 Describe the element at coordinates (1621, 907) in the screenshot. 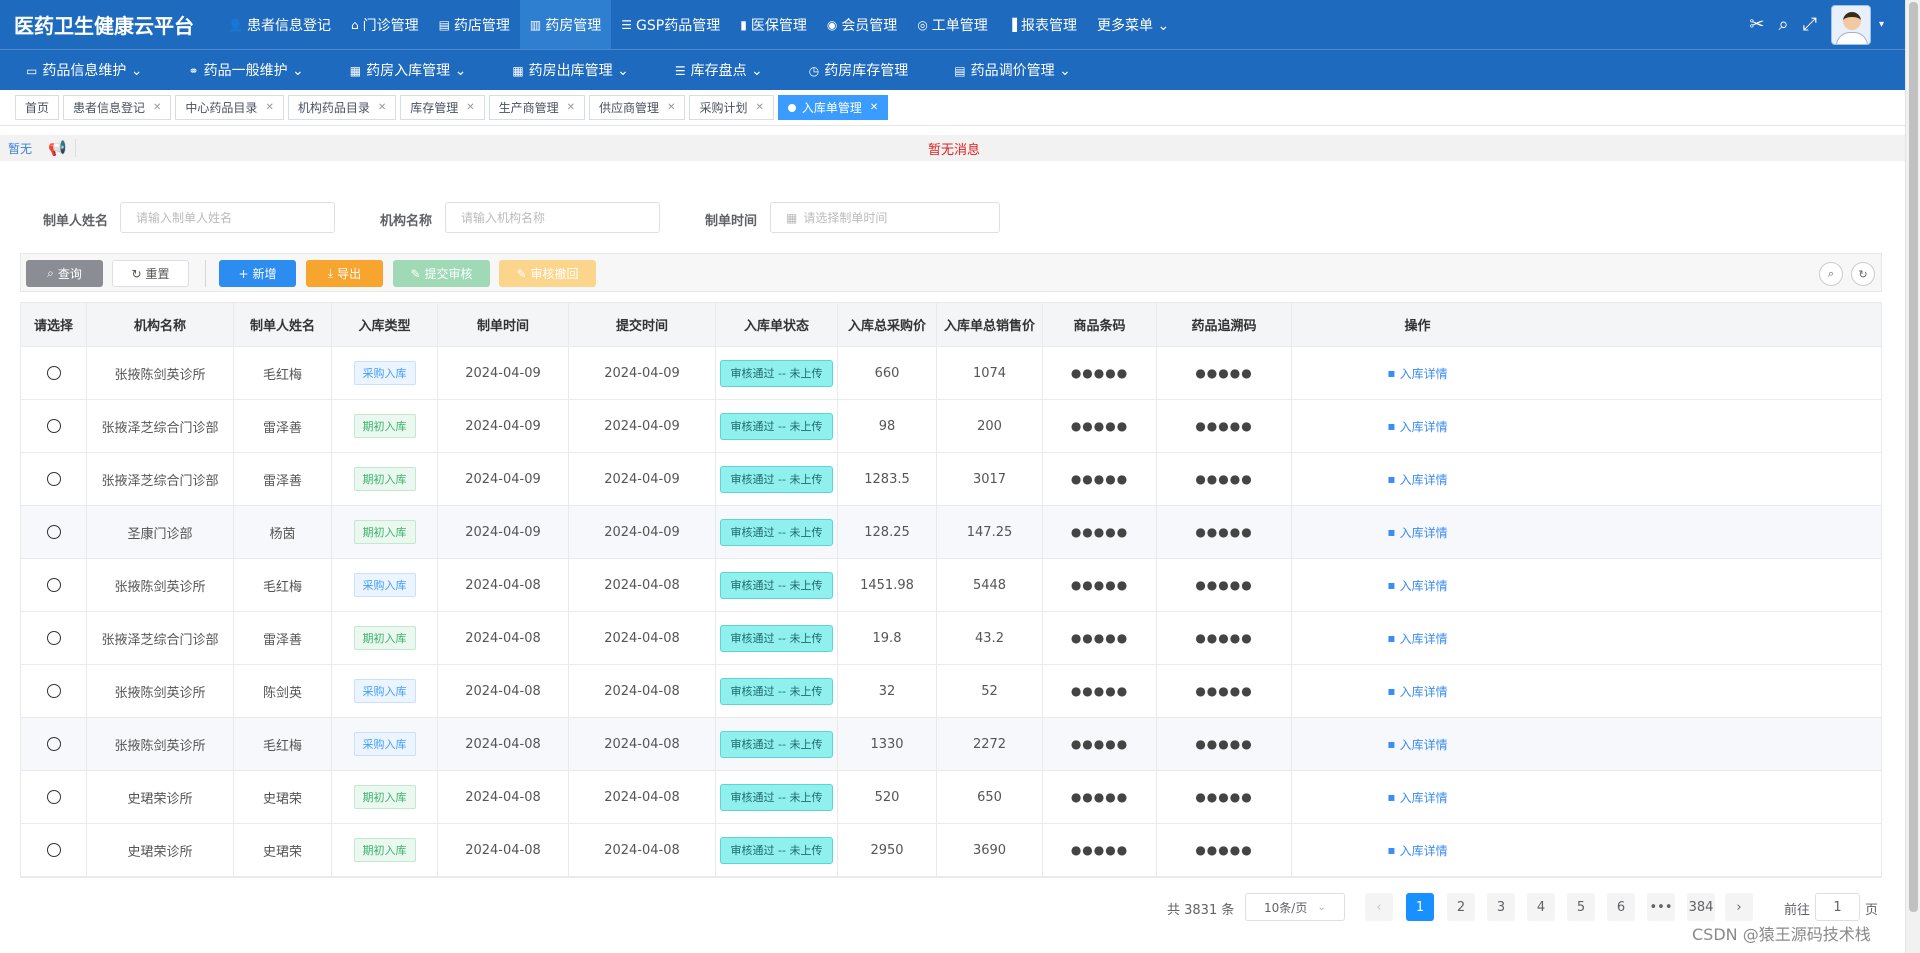

I see `page-button: 6` at that location.